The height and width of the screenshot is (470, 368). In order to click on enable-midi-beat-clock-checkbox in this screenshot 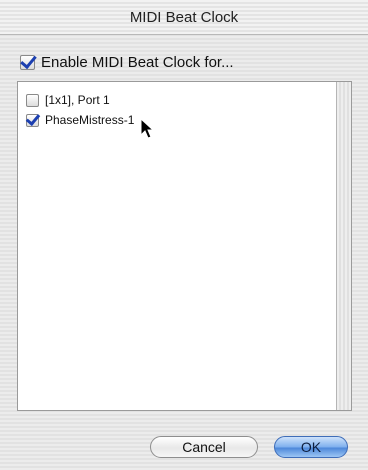, I will do `click(27, 62)`.